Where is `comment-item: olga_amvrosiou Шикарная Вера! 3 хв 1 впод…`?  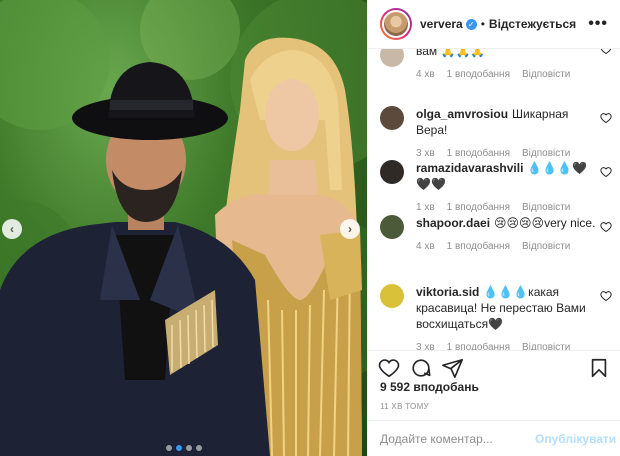 comment-item: olga_amvrosiou Шикарная Вера! 3 хв 1 впод… is located at coordinates (496, 134).